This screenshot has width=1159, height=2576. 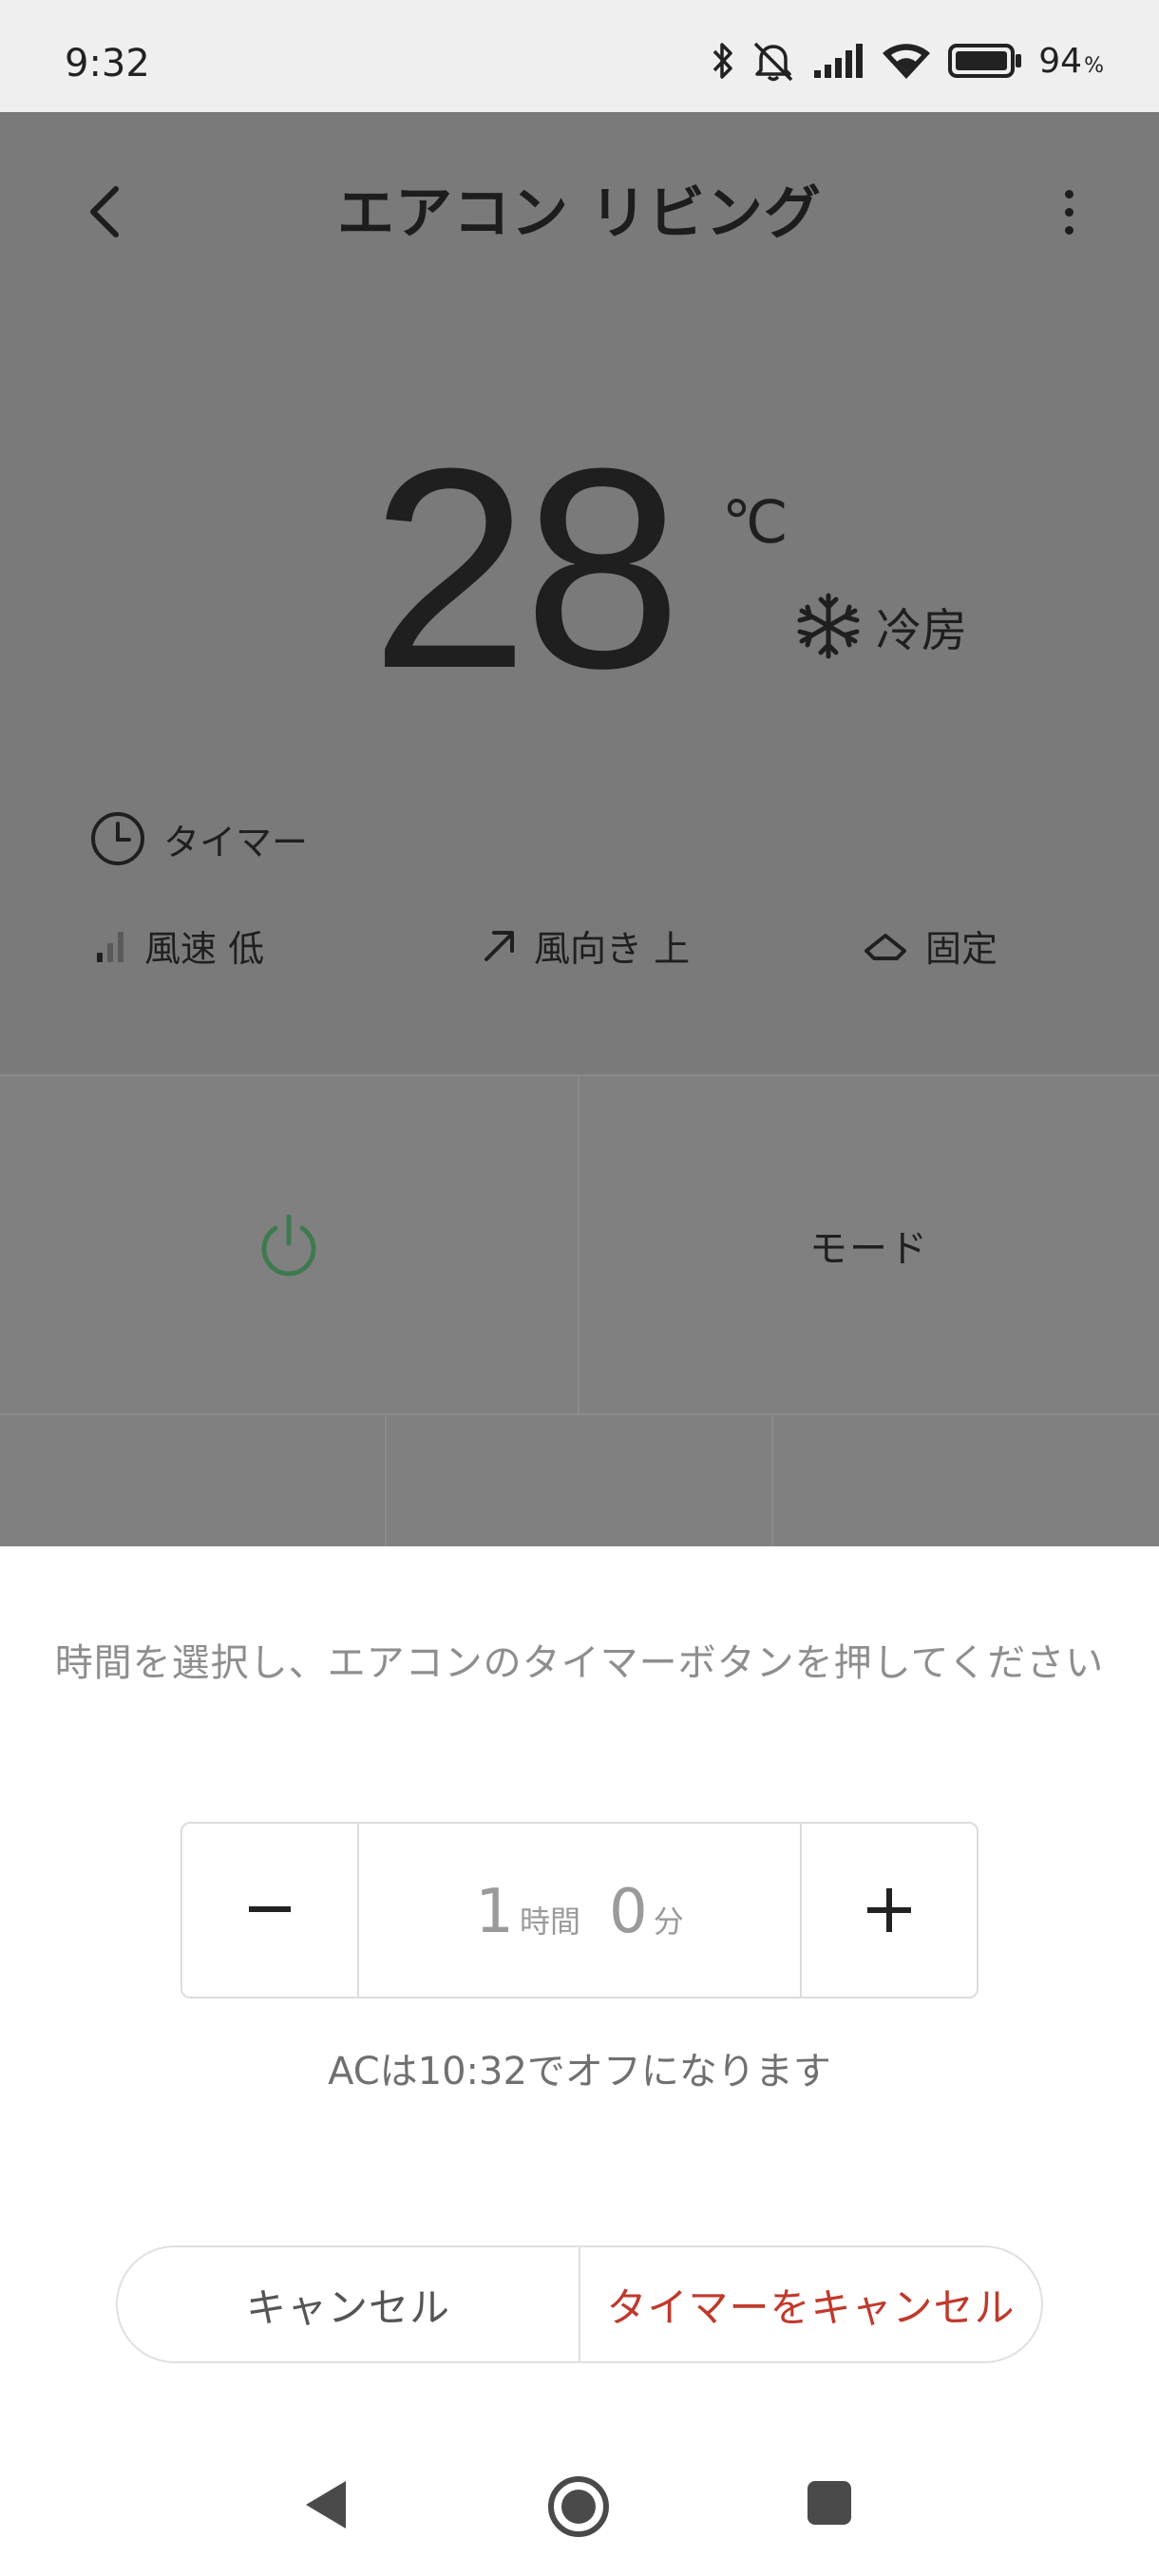 I want to click on fan-speed: 風速 低, so click(x=179, y=945).